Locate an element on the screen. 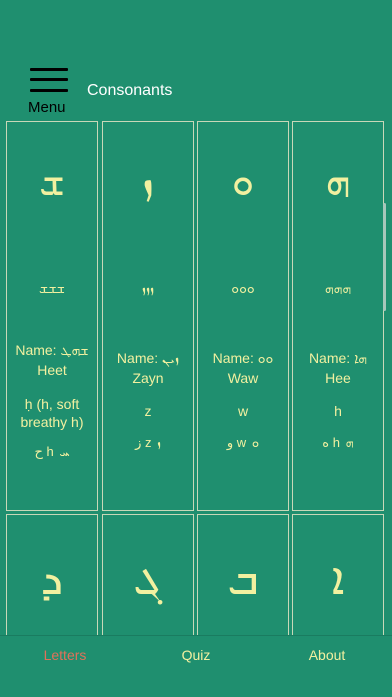 Image resolution: width=392 pixels, height=697 pixels. letter-transliteration: ز z ܙ is located at coordinates (148, 442).